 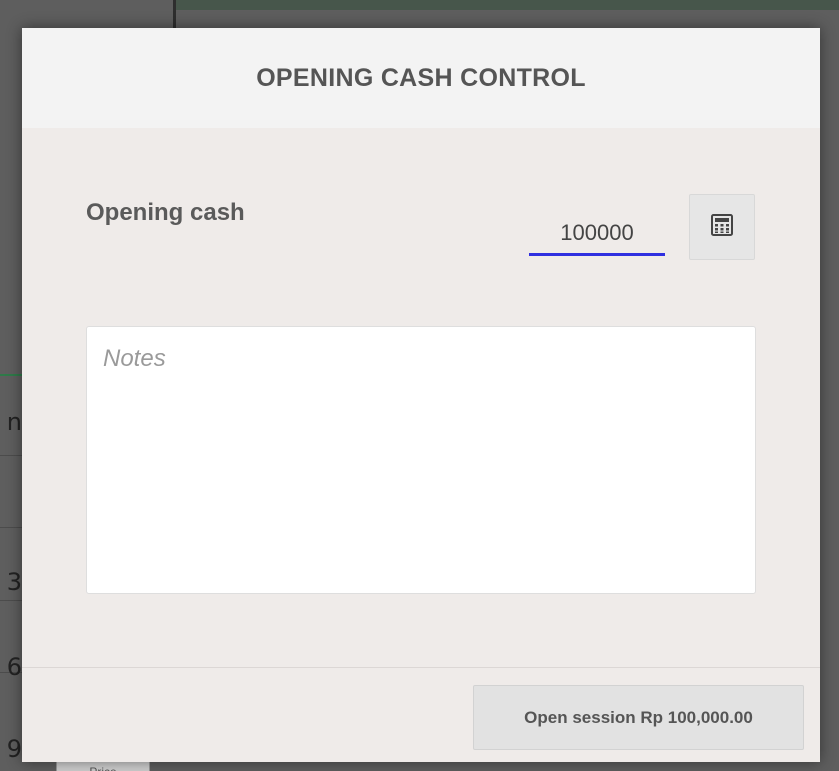 What do you see at coordinates (11, 375) in the screenshot?
I see `background-accent-line` at bounding box center [11, 375].